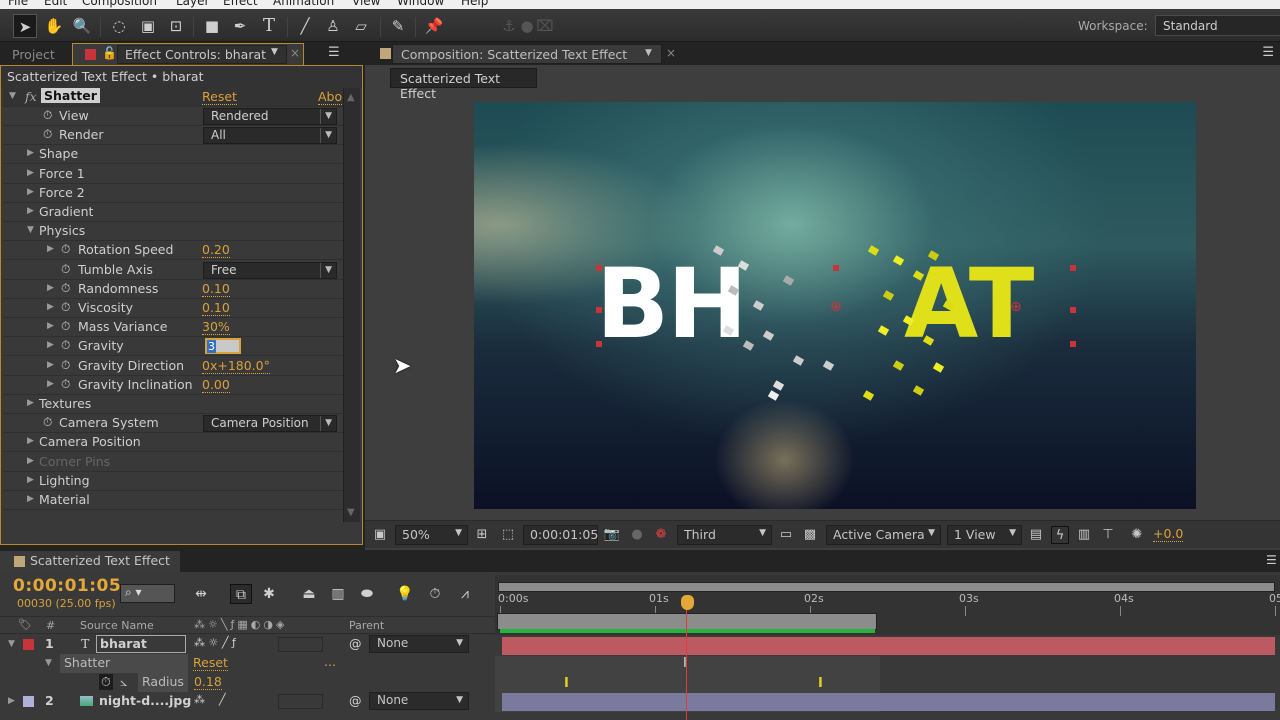 The width and height of the screenshot is (1280, 720). I want to click on title-action-safe-icon: ⊞, so click(482, 535).